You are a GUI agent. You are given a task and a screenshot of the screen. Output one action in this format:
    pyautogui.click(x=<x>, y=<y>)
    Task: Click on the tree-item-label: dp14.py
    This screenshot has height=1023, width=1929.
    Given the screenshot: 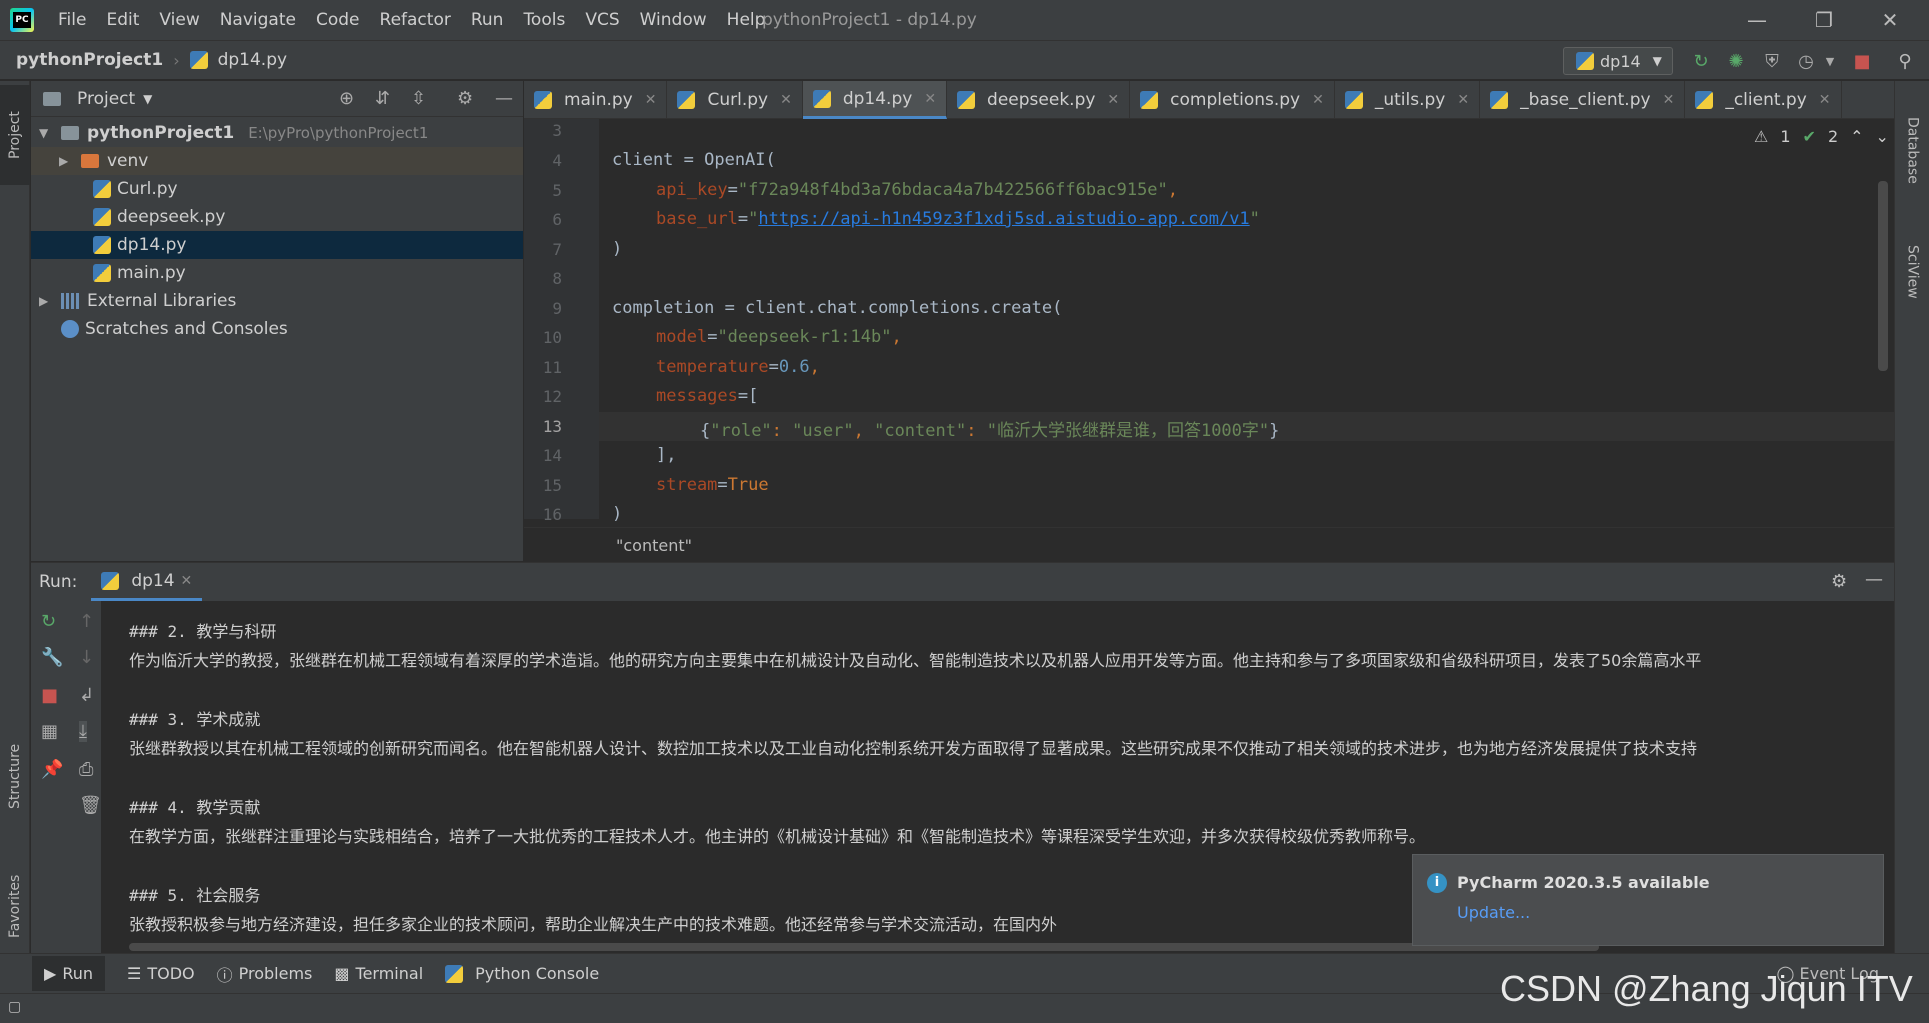 What is the action you would take?
    pyautogui.click(x=152, y=245)
    